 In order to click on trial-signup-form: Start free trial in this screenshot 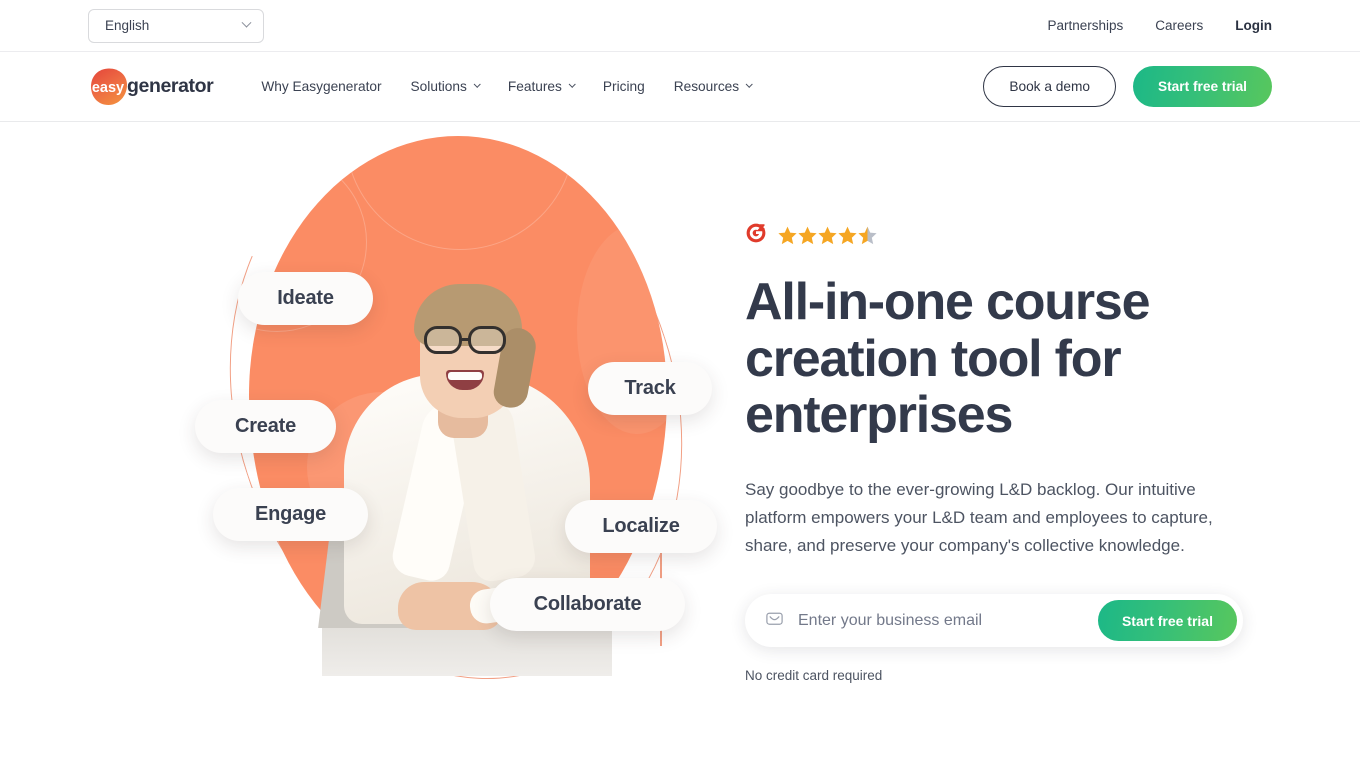, I will do `click(994, 621)`.